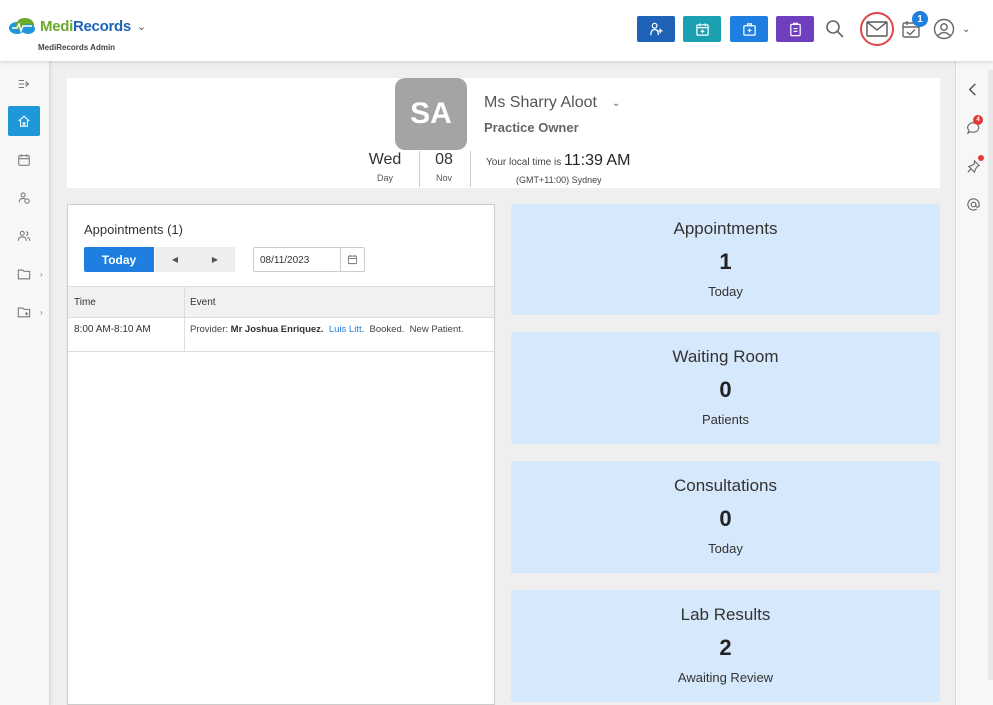 Image resolution: width=993 pixels, height=705 pixels. Describe the element at coordinates (345, 329) in the screenshot. I see `patient-link: Luis Litt` at that location.